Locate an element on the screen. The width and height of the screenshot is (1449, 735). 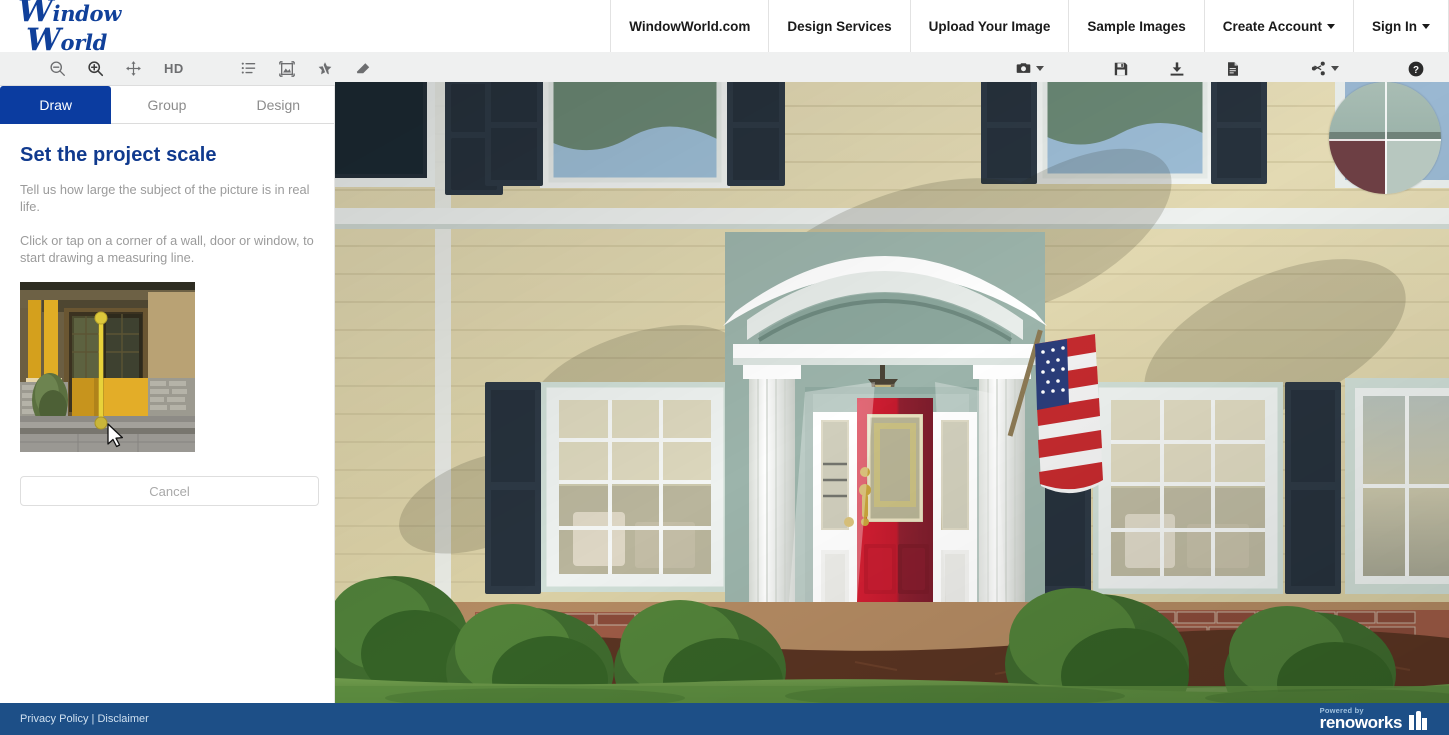
renoworks-building-icon is located at coordinates (1418, 721).